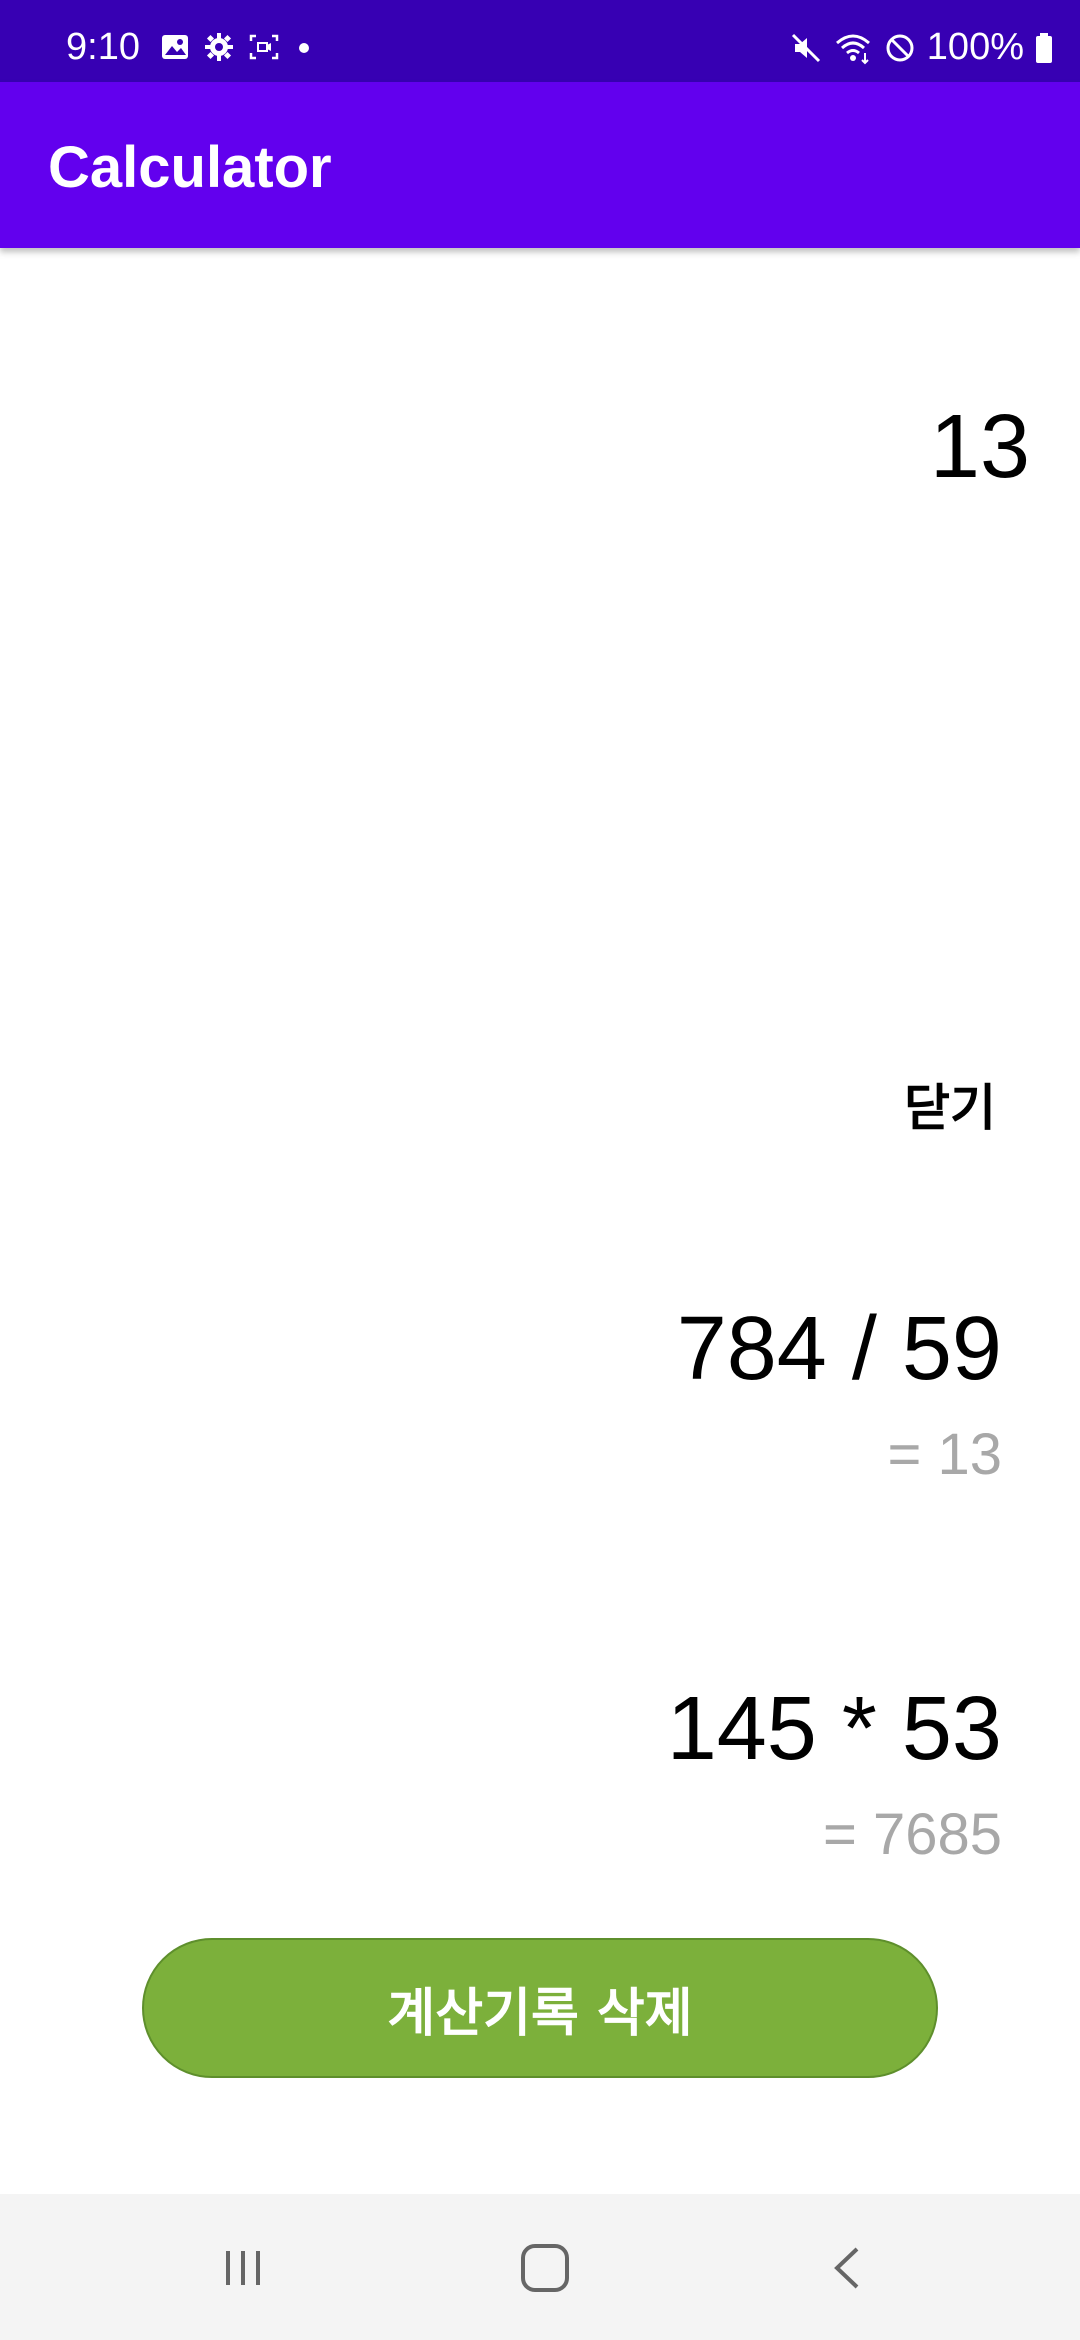 Image resolution: width=1080 pixels, height=2340 pixels. Describe the element at coordinates (237, 47) in the screenshot. I see `status-left-icons` at that location.